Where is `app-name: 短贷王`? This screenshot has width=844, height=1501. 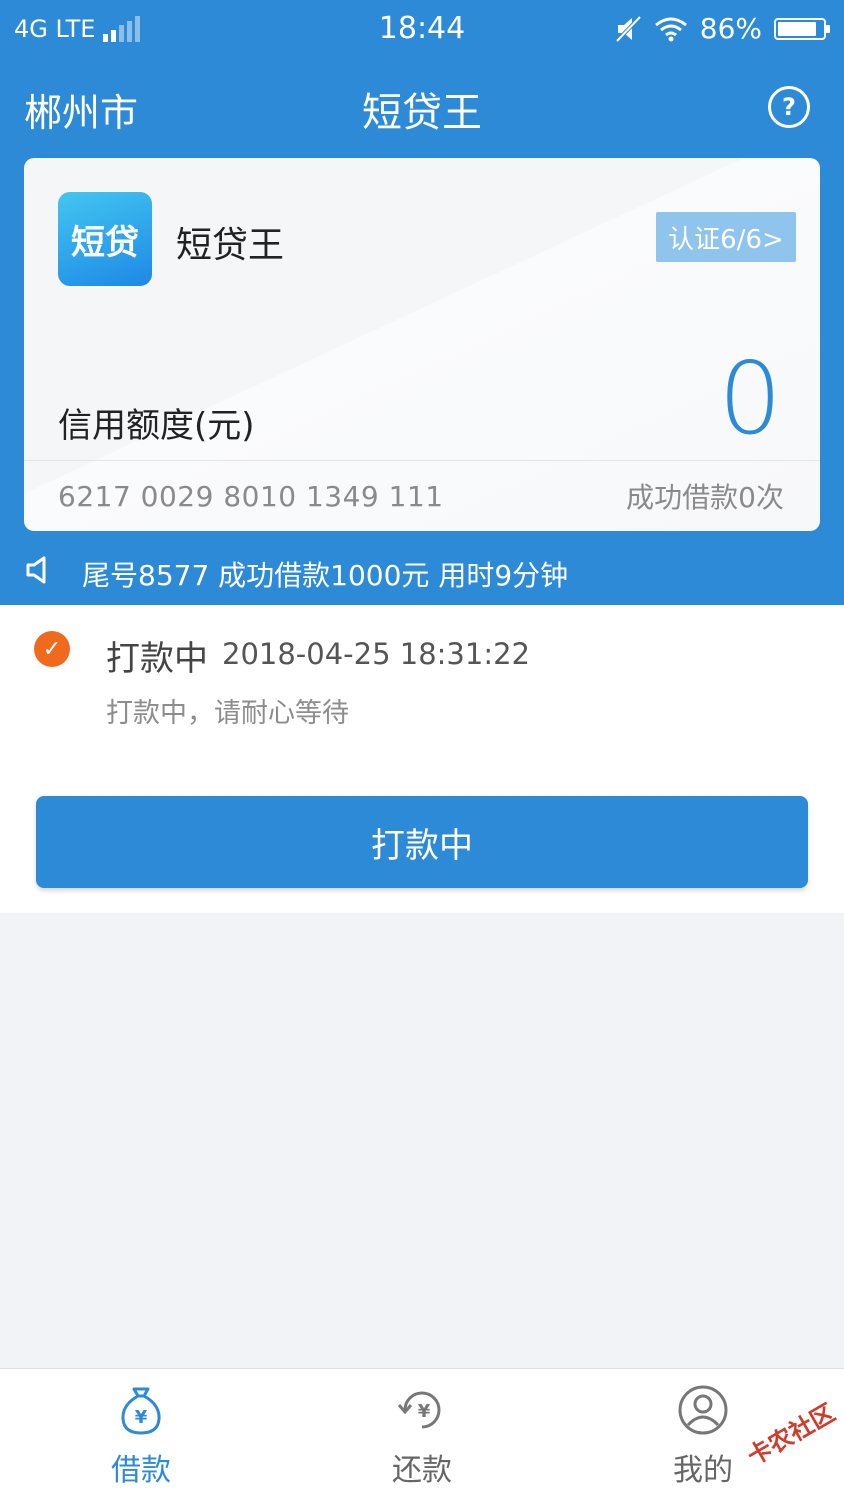 app-name: 短贷王 is located at coordinates (230, 245).